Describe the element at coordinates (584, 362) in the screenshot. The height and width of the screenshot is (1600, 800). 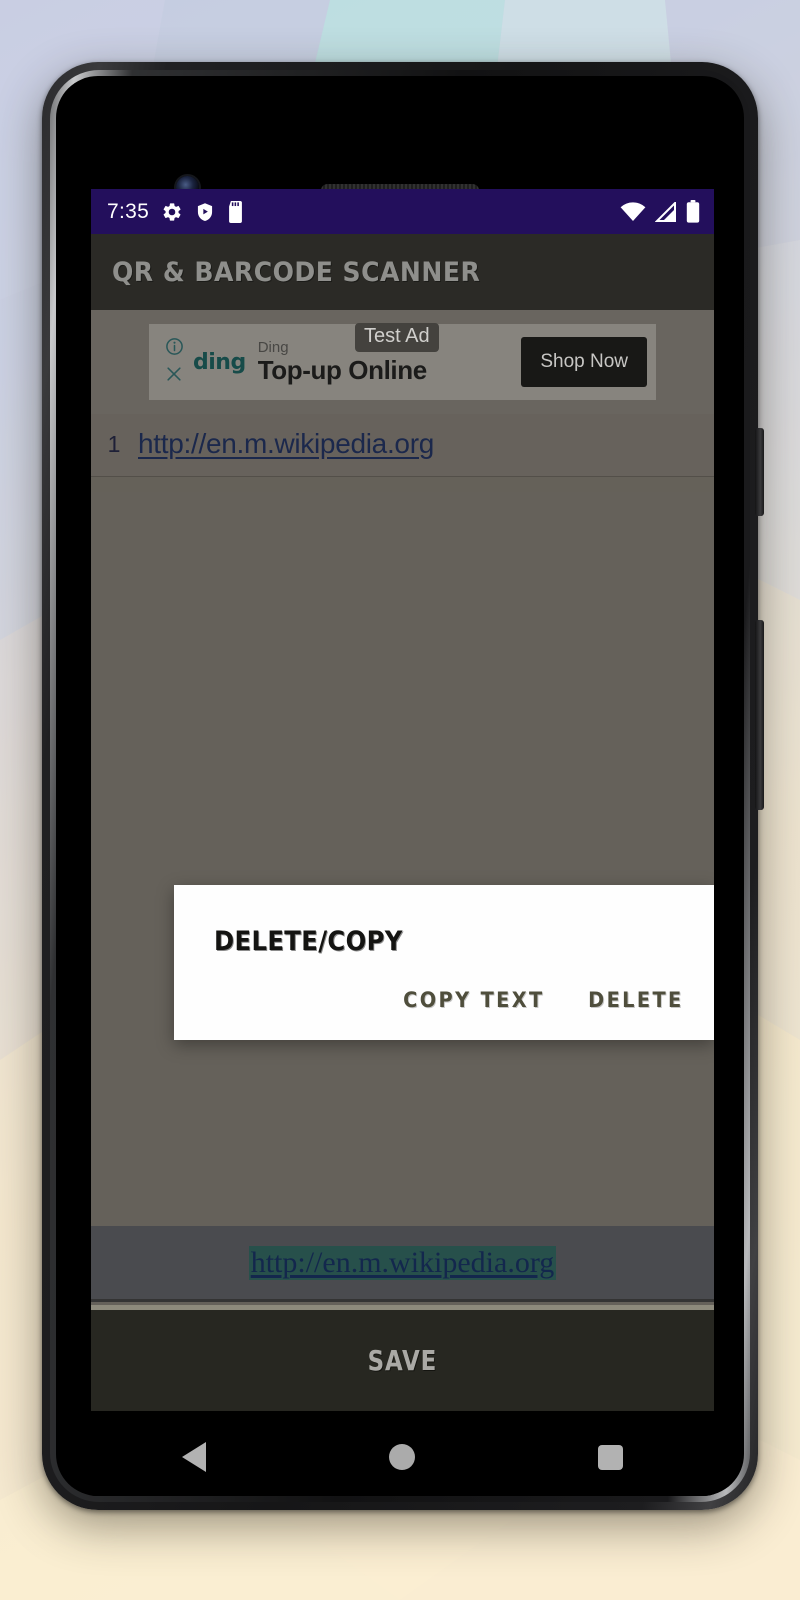
I see `shop-now-button: Shop Now` at that location.